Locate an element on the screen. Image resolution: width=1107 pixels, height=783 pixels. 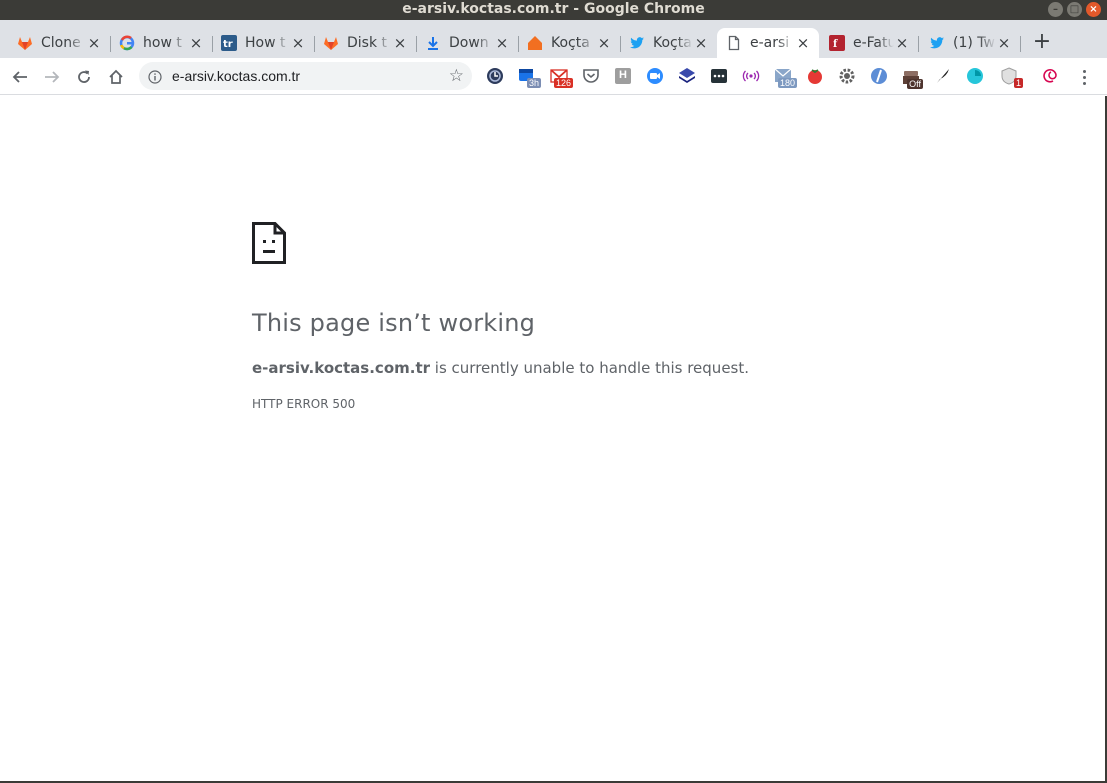
debian-icon is located at coordinates (1051, 76).